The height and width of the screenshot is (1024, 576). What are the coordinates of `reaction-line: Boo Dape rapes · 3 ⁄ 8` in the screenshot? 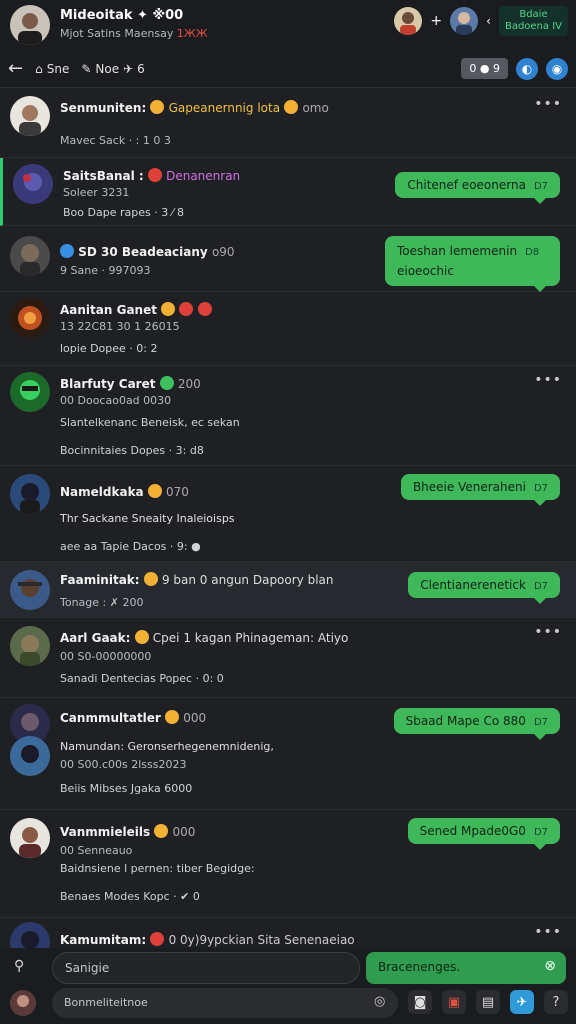 It's located at (124, 212).